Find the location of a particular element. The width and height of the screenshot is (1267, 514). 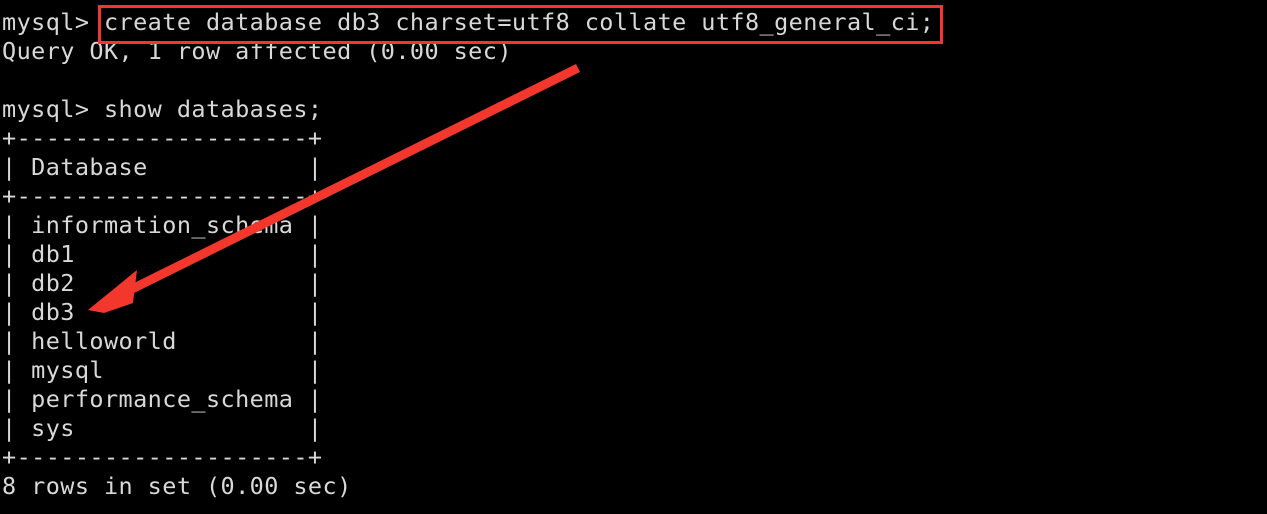

table-row-db1: | db1 | is located at coordinates (162, 254).